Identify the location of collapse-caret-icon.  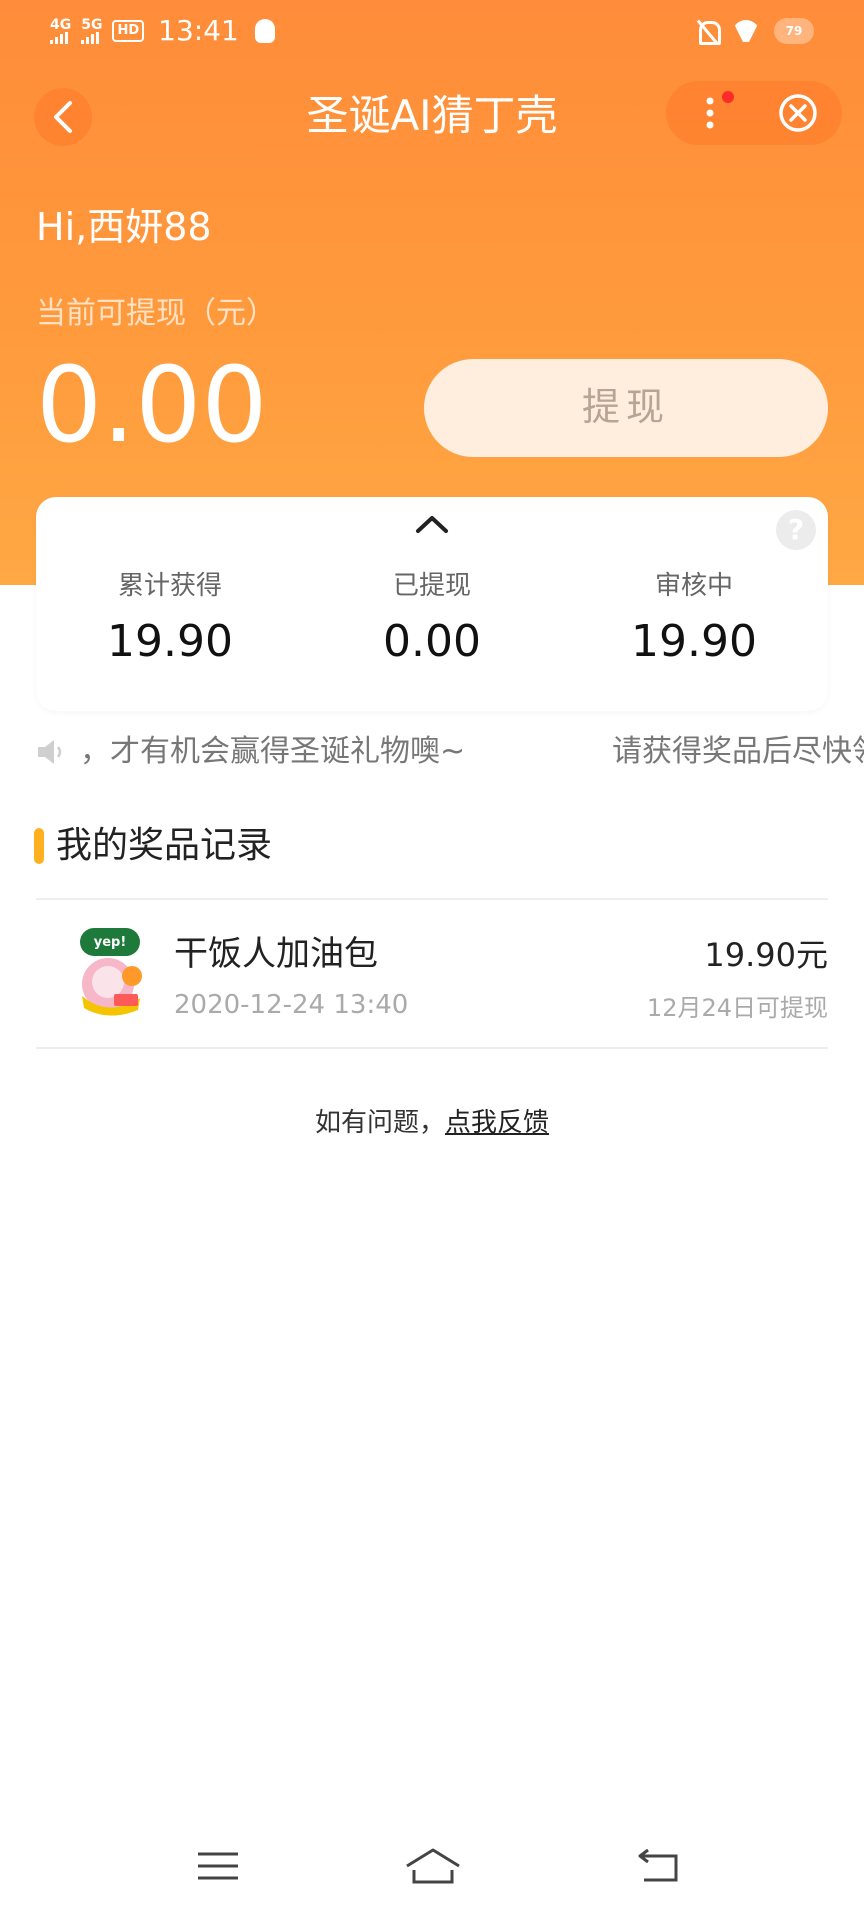
(432, 524).